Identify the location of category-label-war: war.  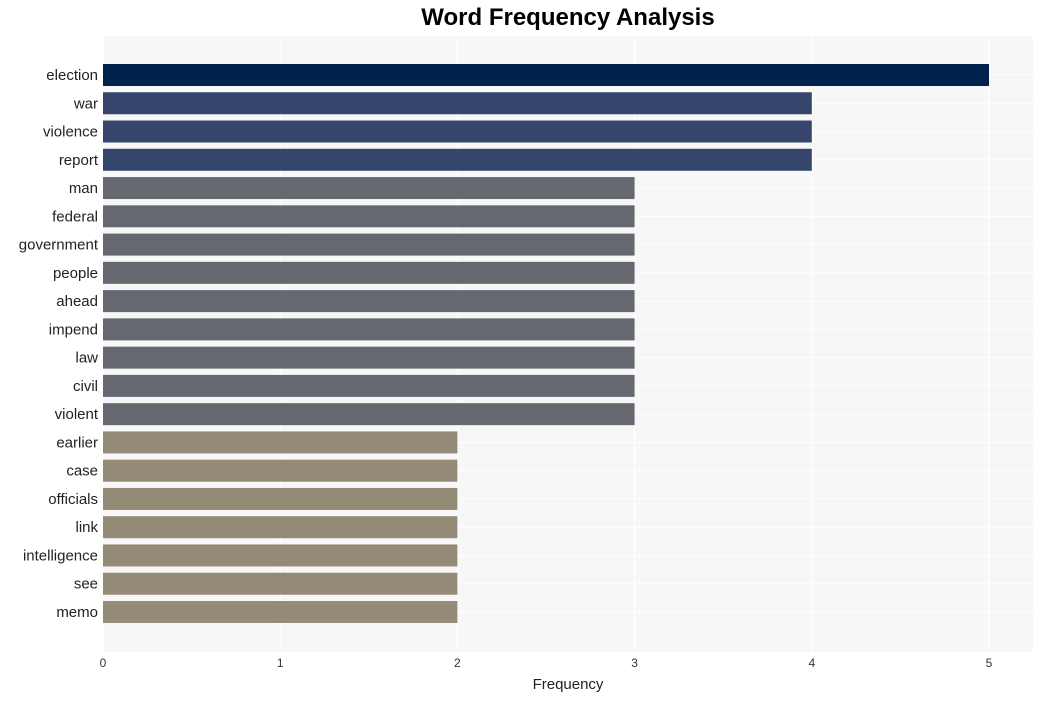
(85, 103).